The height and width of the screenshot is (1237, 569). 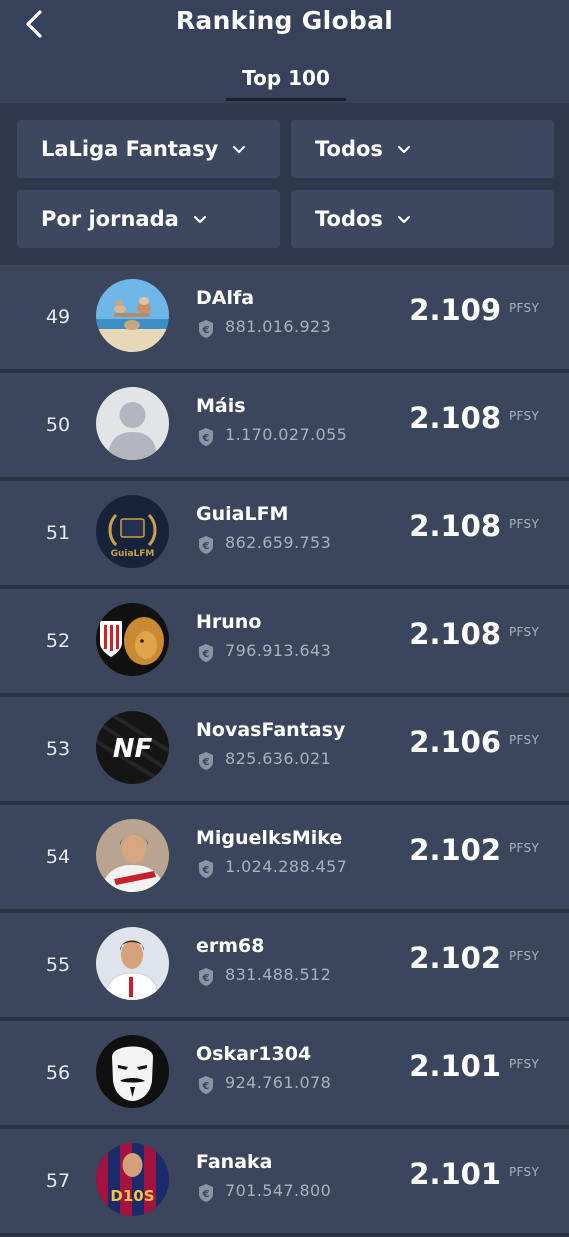 What do you see at coordinates (278, 974) in the screenshot?
I see `team-value: 831.488.512` at bounding box center [278, 974].